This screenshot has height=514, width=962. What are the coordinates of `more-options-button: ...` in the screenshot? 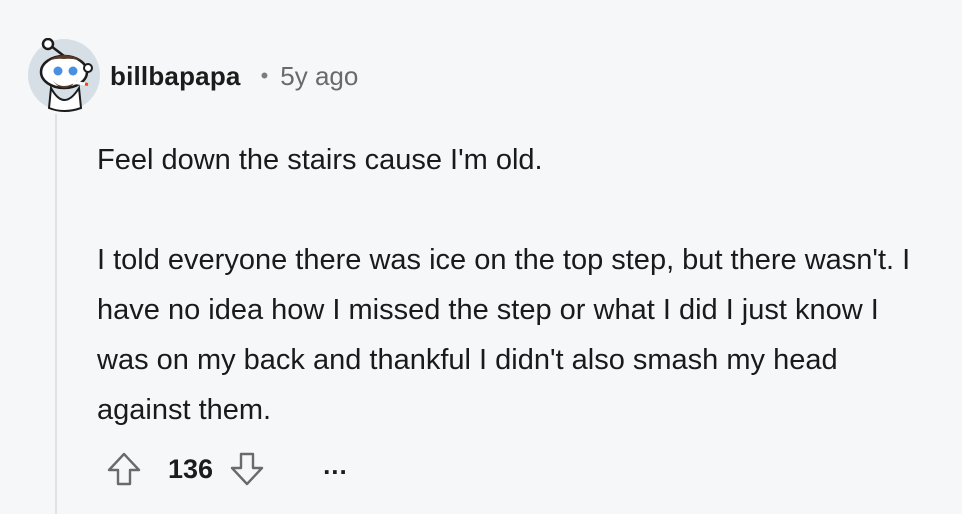 It's located at (335, 465).